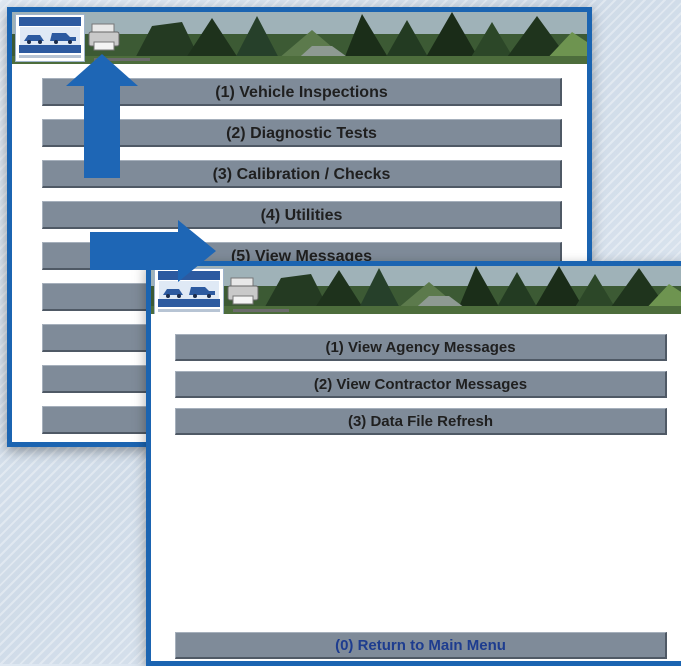 This screenshot has height=666, width=681. I want to click on up-arrow-icon, so click(102, 116).